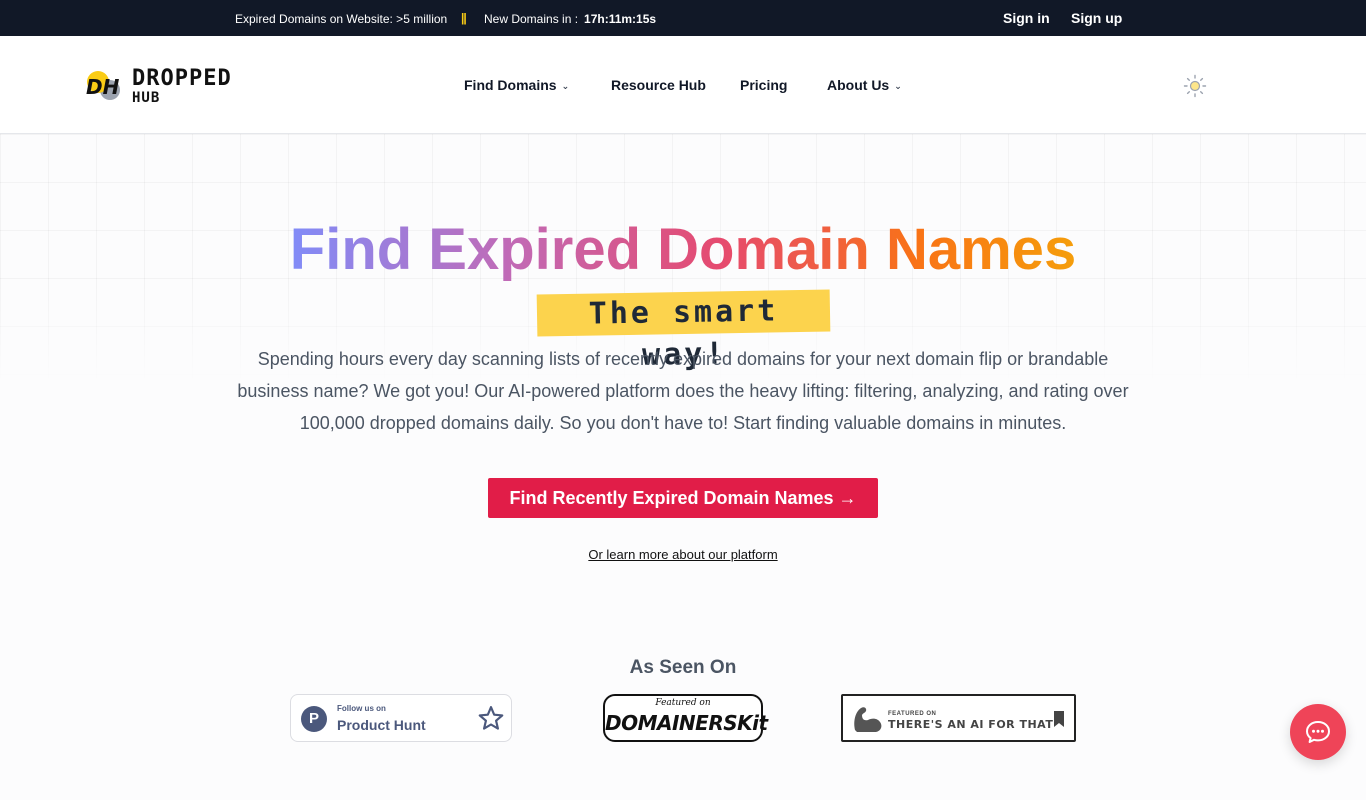 This screenshot has width=1366, height=800. What do you see at coordinates (1026, 18) in the screenshot?
I see `sign-in-link: Sign in` at bounding box center [1026, 18].